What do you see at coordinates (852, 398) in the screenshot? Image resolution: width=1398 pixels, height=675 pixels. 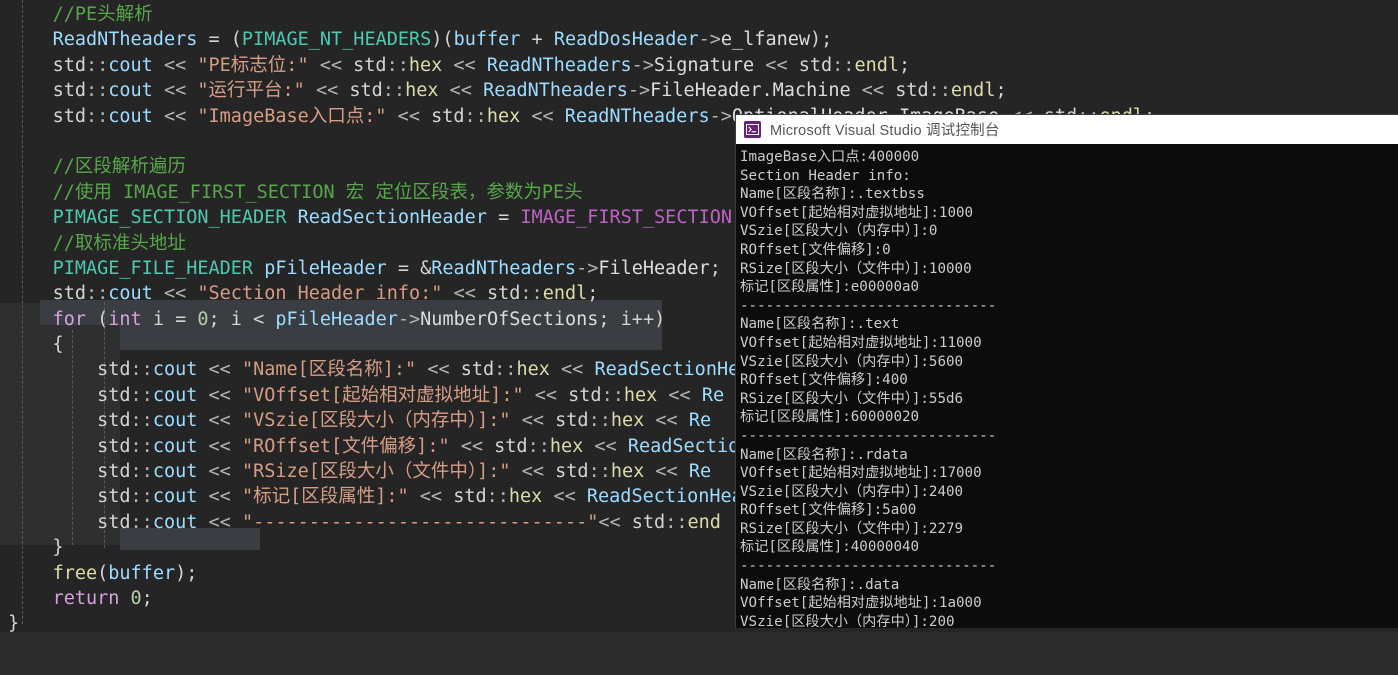 I see `console-line: RSize[区段大小（文件中）]:55d6` at bounding box center [852, 398].